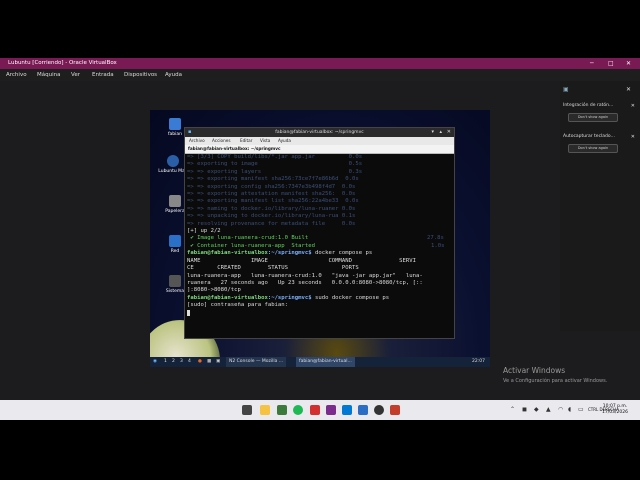 The height and width of the screenshot is (480, 640). What do you see at coordinates (319, 149) in the screenshot?
I see `terminal-tab: fabian@fabian-virtualbox: ~/springmvc` at bounding box center [319, 149].